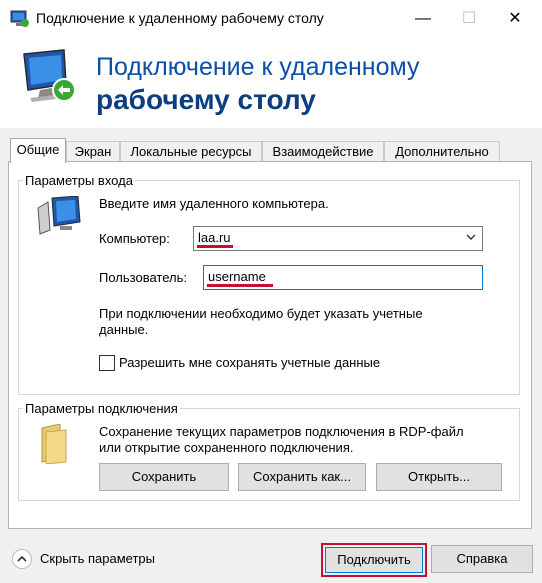 The height and width of the screenshot is (583, 542). Describe the element at coordinates (134, 238) in the screenshot. I see `computer-label: Компьютер:` at that location.